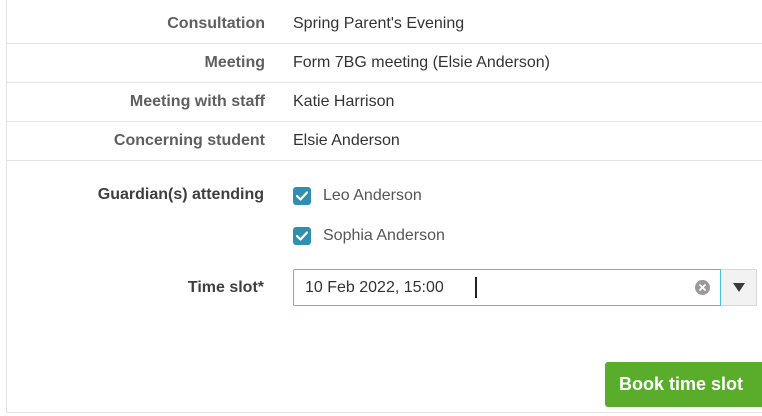 This screenshot has width=762, height=416. What do you see at coordinates (197, 101) in the screenshot?
I see `staff-label: Meeting with staff` at bounding box center [197, 101].